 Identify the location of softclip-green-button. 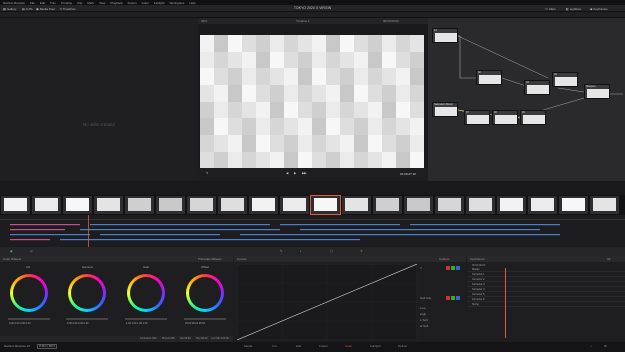
(453, 298).